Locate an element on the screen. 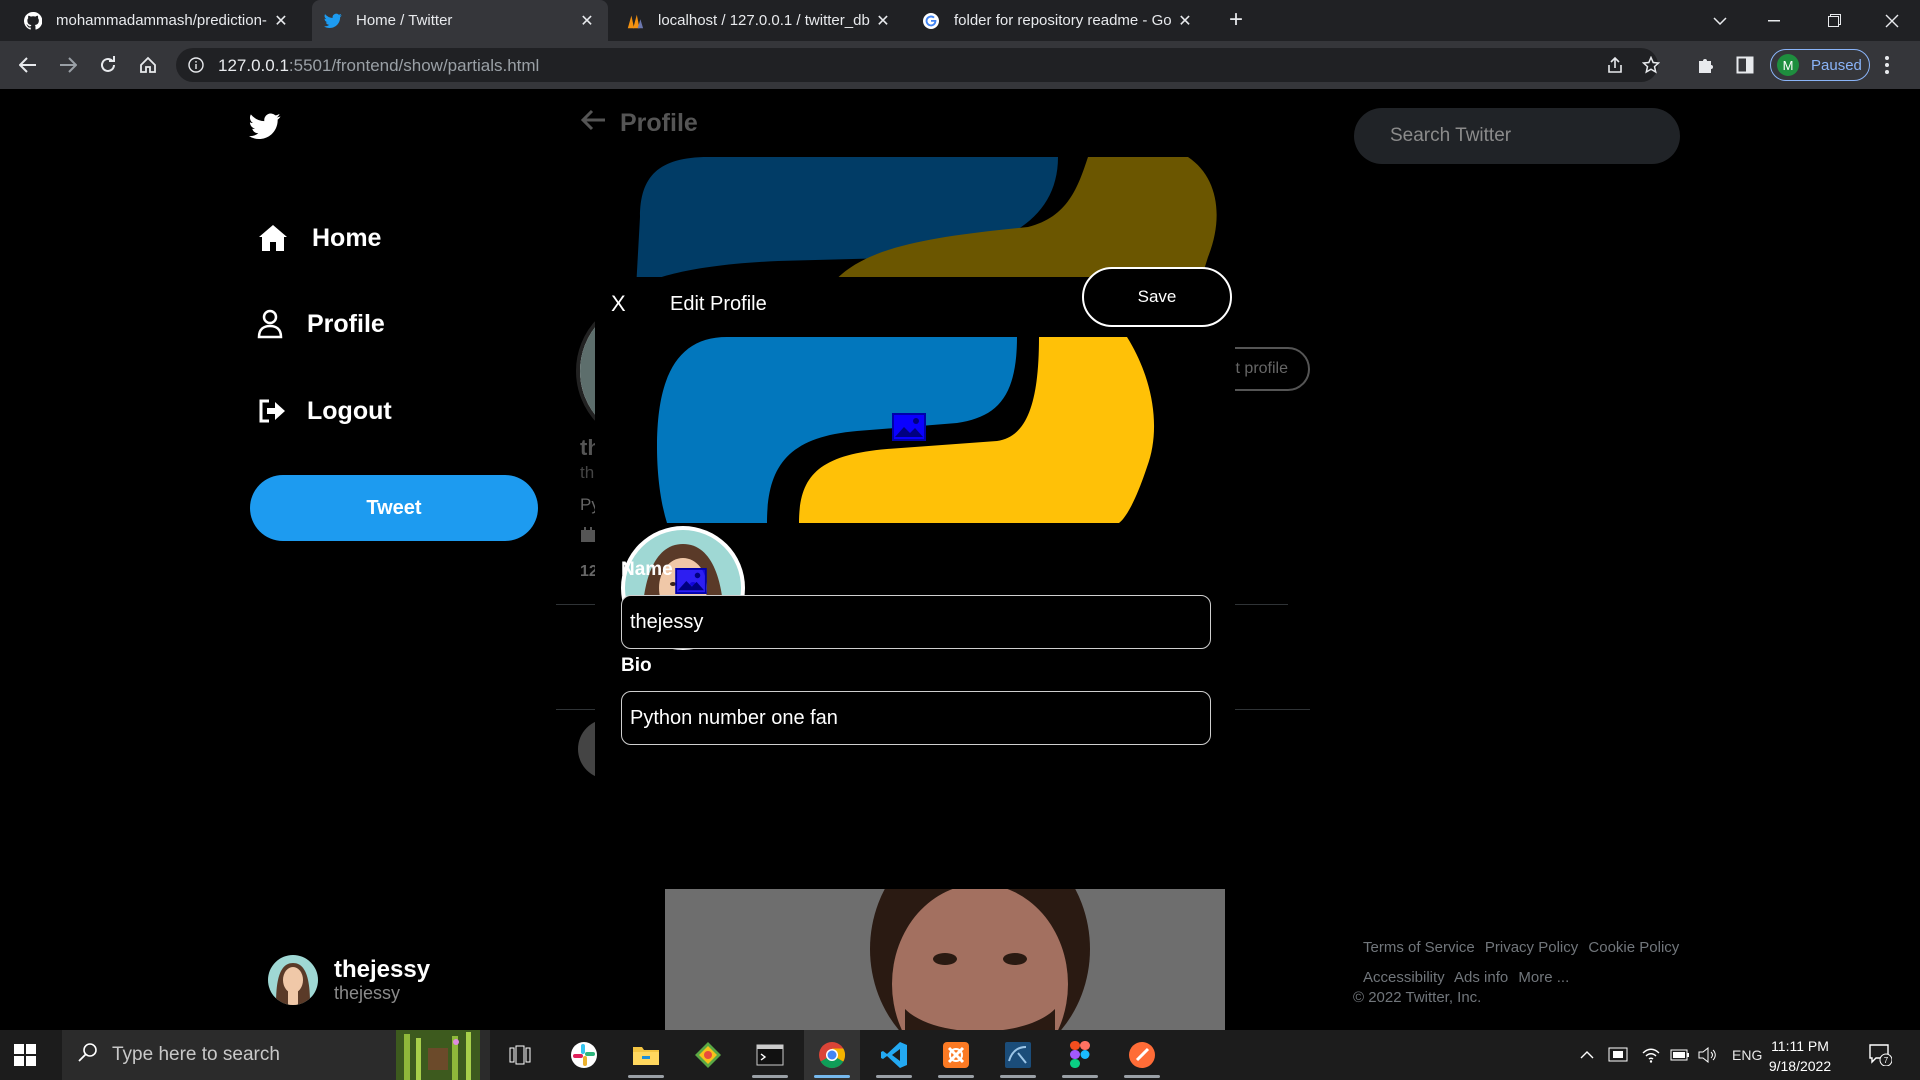 This screenshot has height=1080, width=1920. tweet-photo is located at coordinates (945, 959).